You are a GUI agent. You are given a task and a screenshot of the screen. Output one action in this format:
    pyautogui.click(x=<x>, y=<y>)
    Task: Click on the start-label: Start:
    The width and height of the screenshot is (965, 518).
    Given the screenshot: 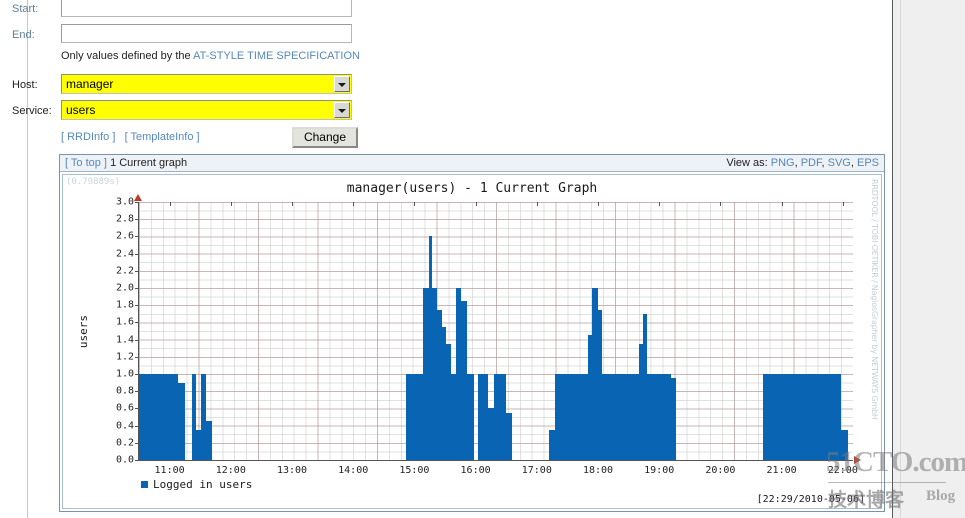 What is the action you would take?
    pyautogui.click(x=25, y=9)
    